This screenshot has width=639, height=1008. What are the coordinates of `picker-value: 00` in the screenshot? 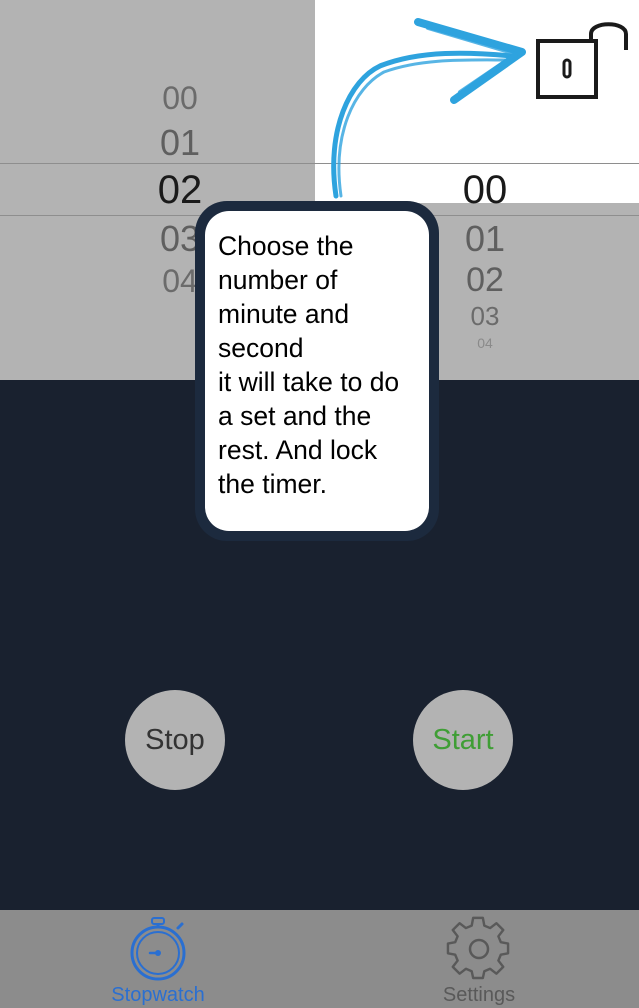 It's located at (180, 98).